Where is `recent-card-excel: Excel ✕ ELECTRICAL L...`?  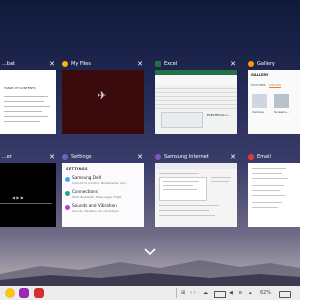 recent-card-excel: Excel ✕ ELECTRICAL L... is located at coordinates (196, 97).